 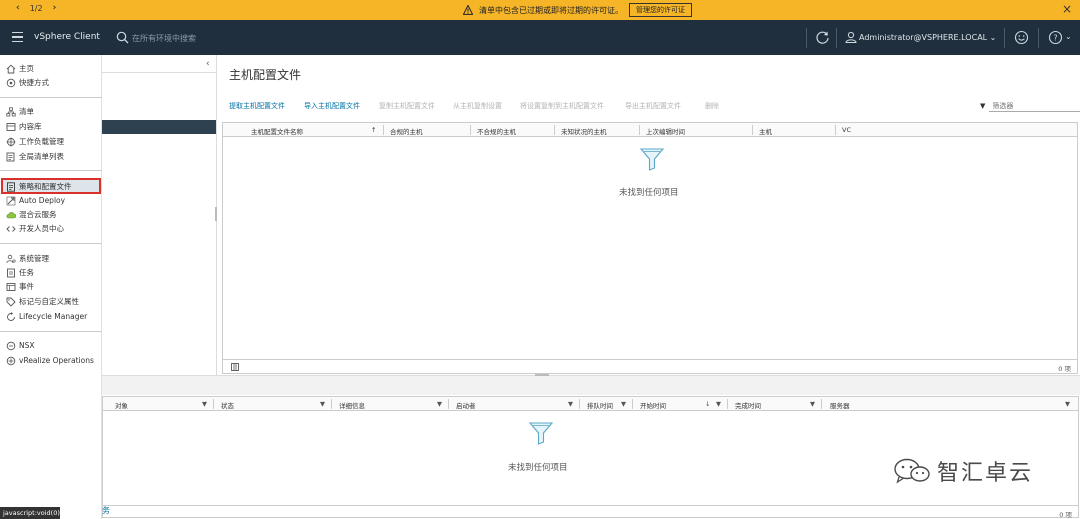 I want to click on refresh-icon, so click(x=822, y=37).